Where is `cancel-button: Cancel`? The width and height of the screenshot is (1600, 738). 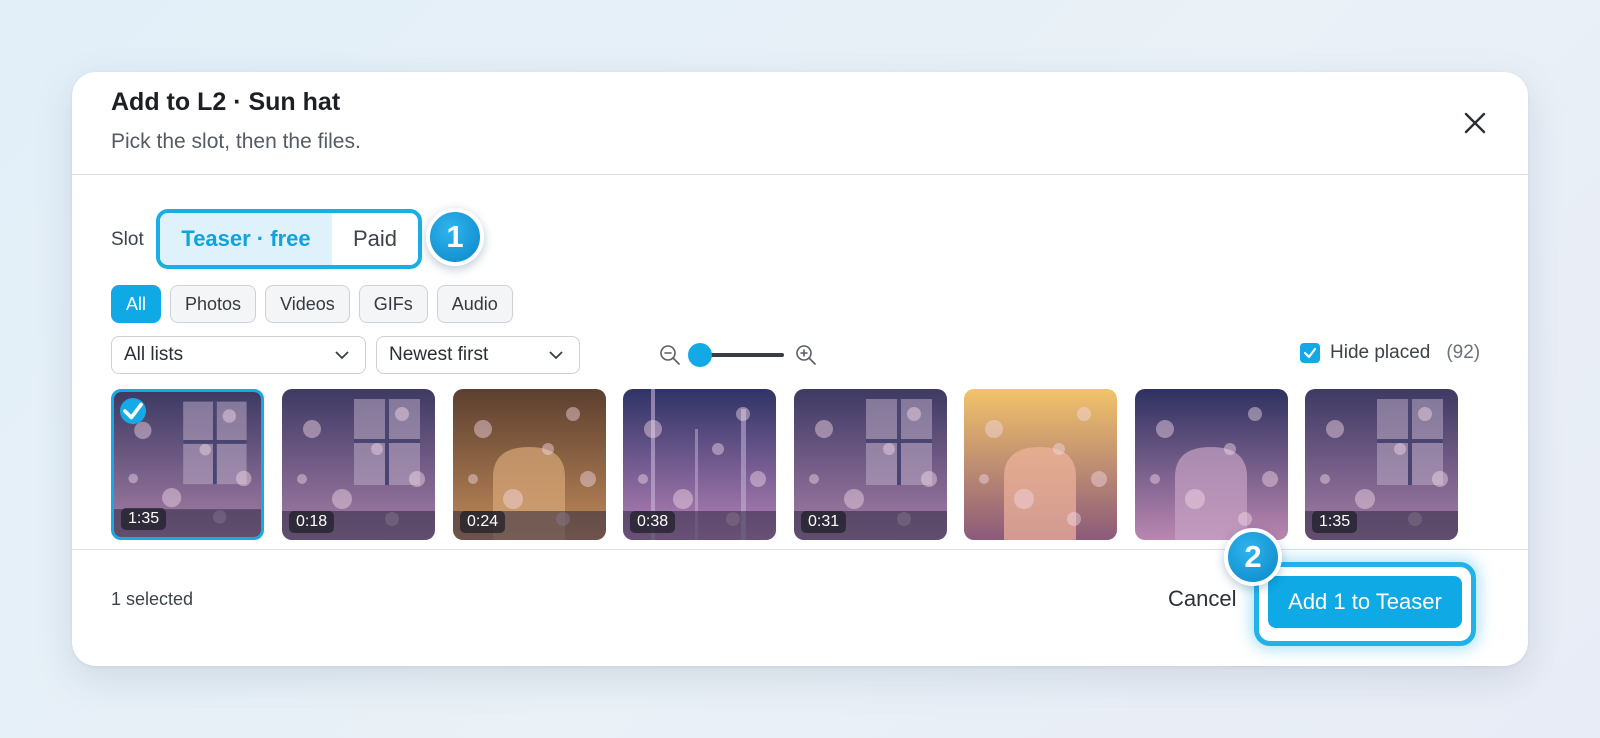 cancel-button: Cancel is located at coordinates (1202, 599).